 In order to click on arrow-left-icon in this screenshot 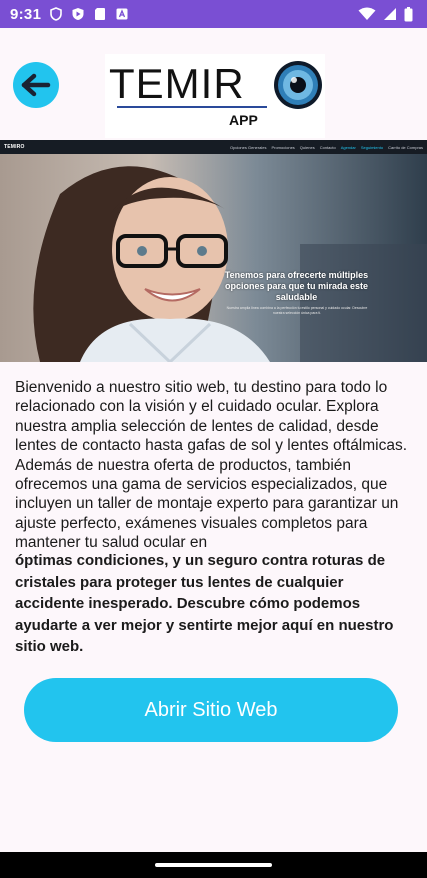, I will do `click(36, 85)`.